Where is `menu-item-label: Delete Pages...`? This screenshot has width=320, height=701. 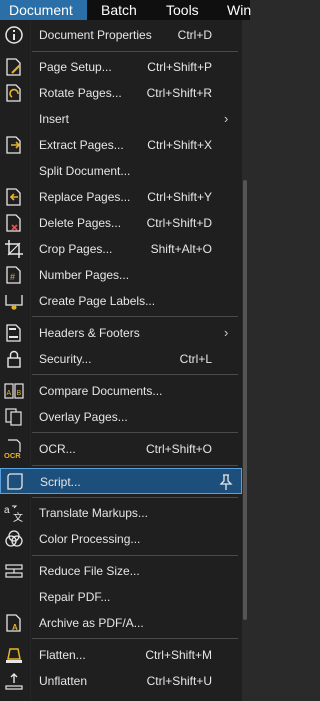
menu-item-label: Delete Pages... is located at coordinates (80, 223).